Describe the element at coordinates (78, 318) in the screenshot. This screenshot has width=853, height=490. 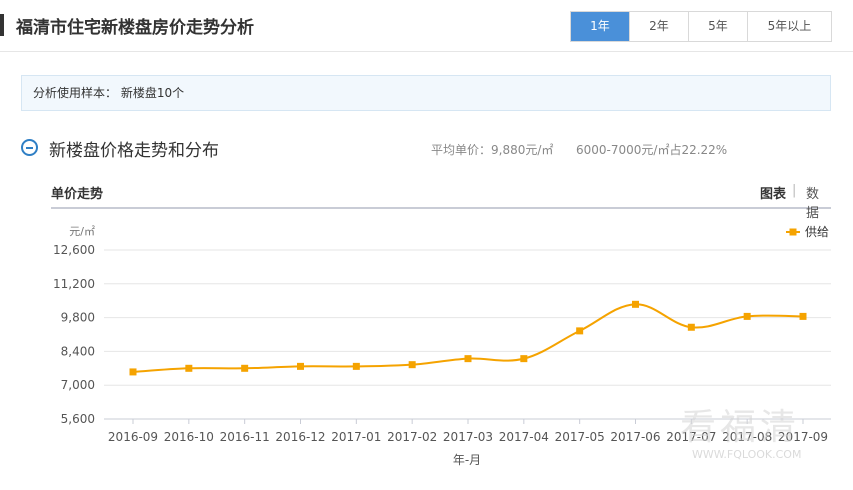
I see `y-tick-label: 9,800` at that location.